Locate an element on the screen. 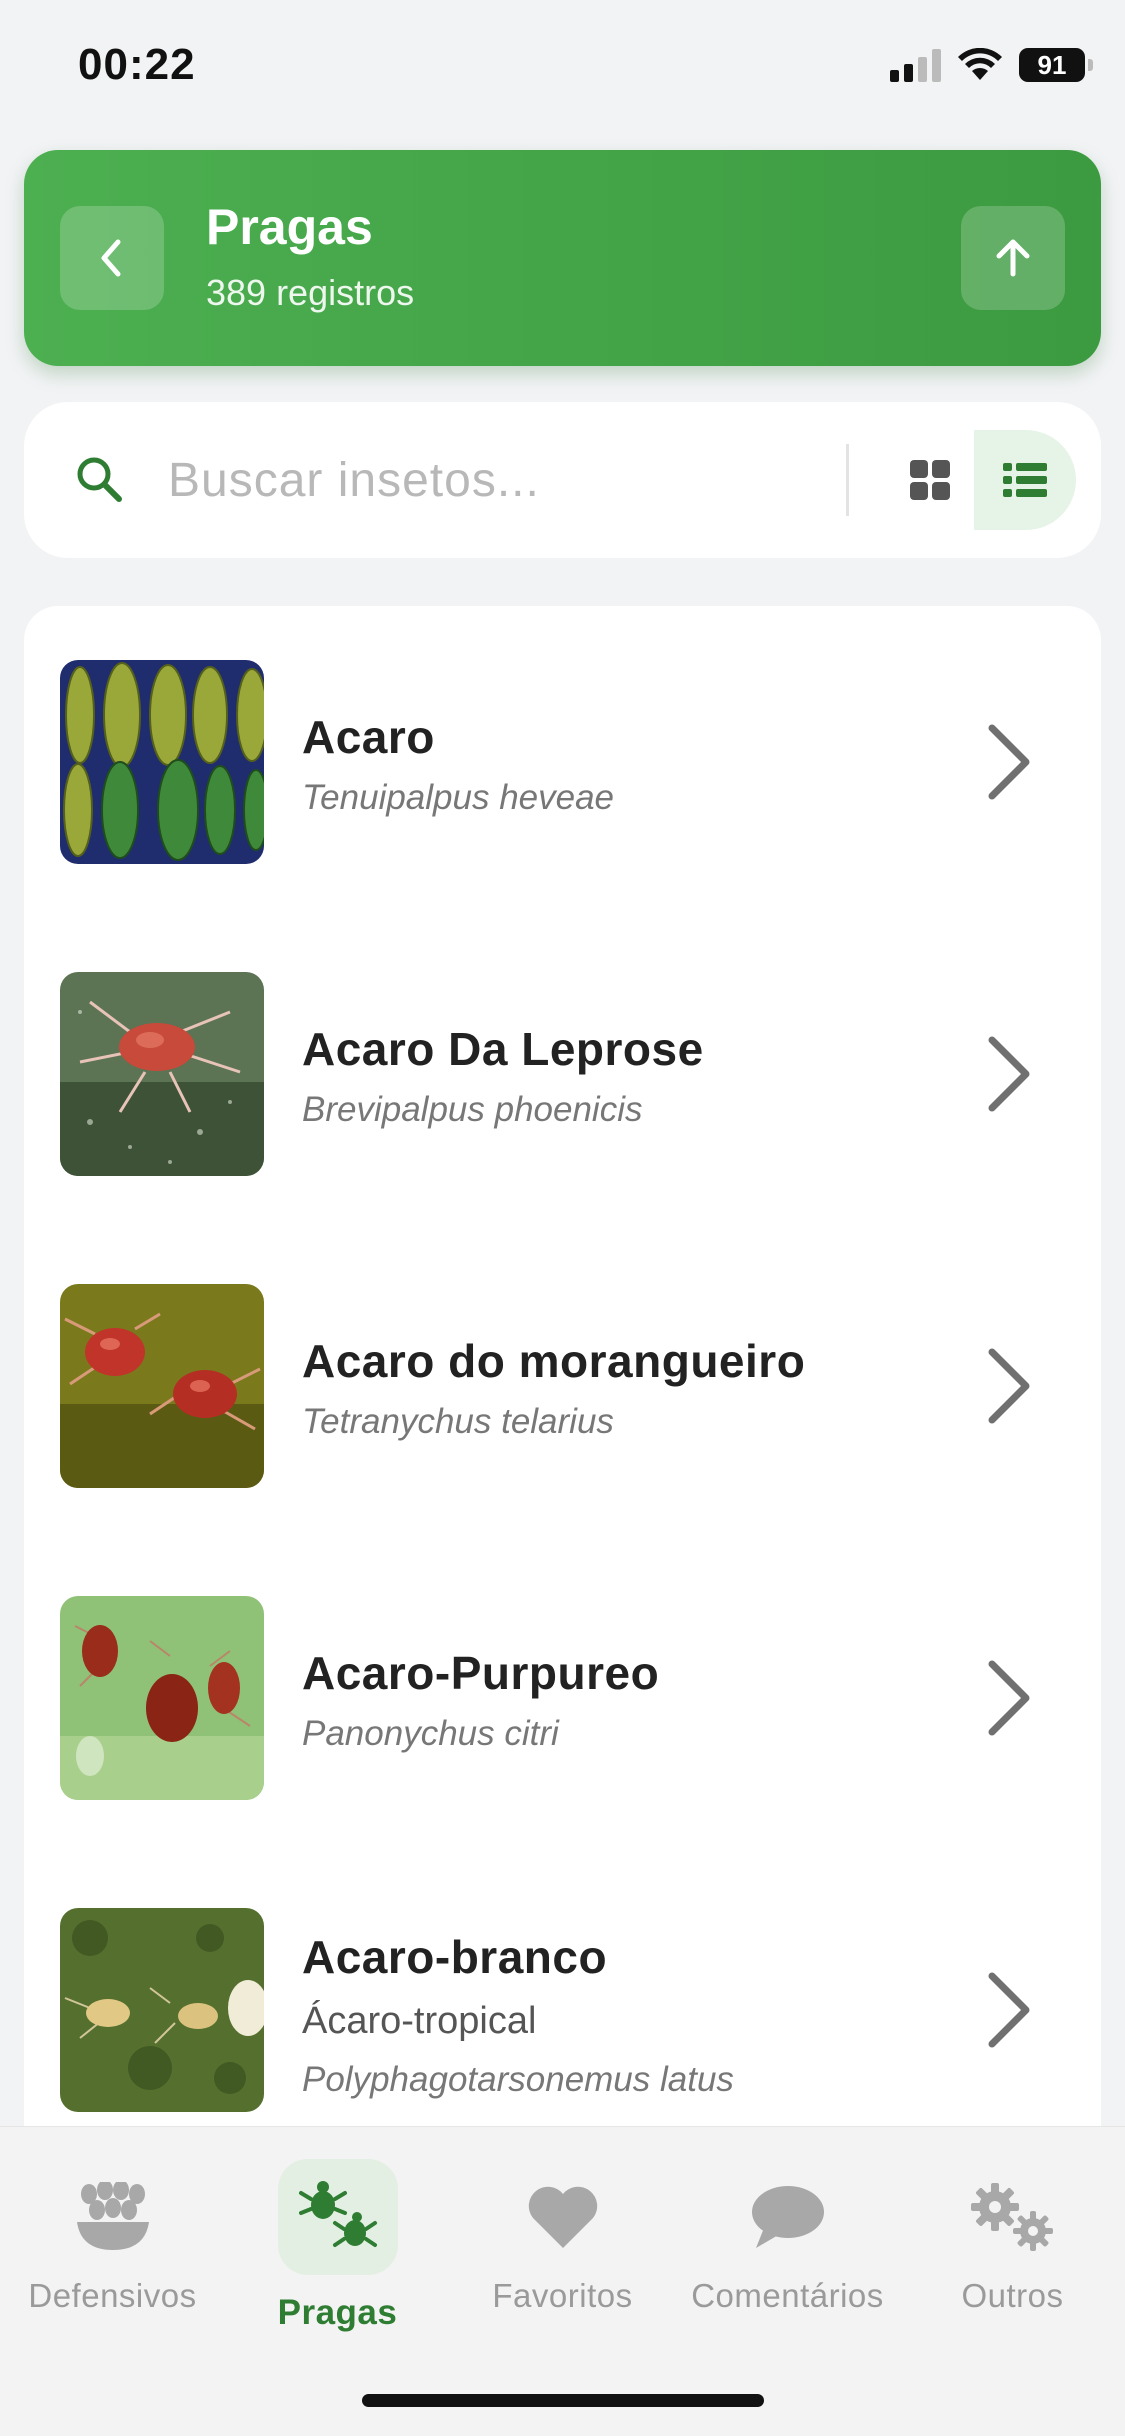 The height and width of the screenshot is (2436, 1125). scroll-top-button is located at coordinates (1013, 258).